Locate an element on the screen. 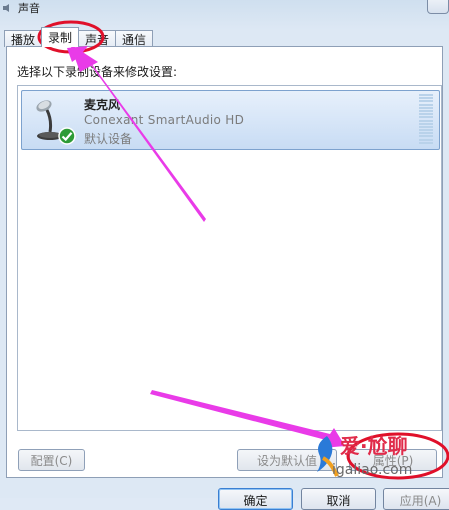  instruction-text: 选择以下录制设备来修改设置: is located at coordinates (97, 72).